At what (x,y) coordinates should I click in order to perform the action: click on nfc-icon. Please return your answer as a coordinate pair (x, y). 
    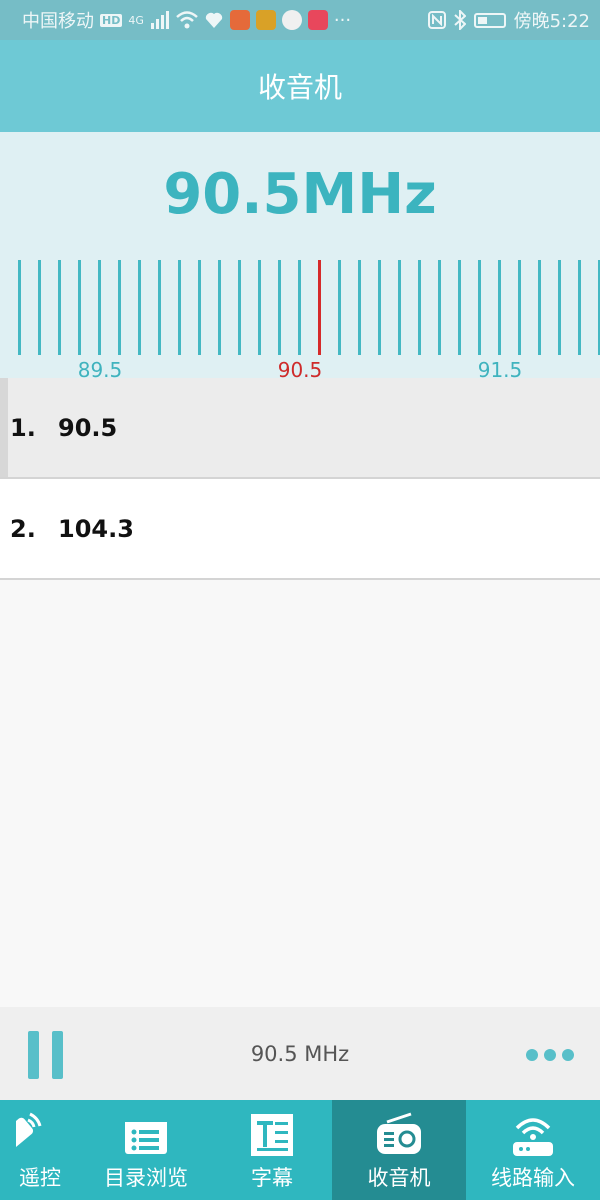
    Looking at the image, I should click on (436, 20).